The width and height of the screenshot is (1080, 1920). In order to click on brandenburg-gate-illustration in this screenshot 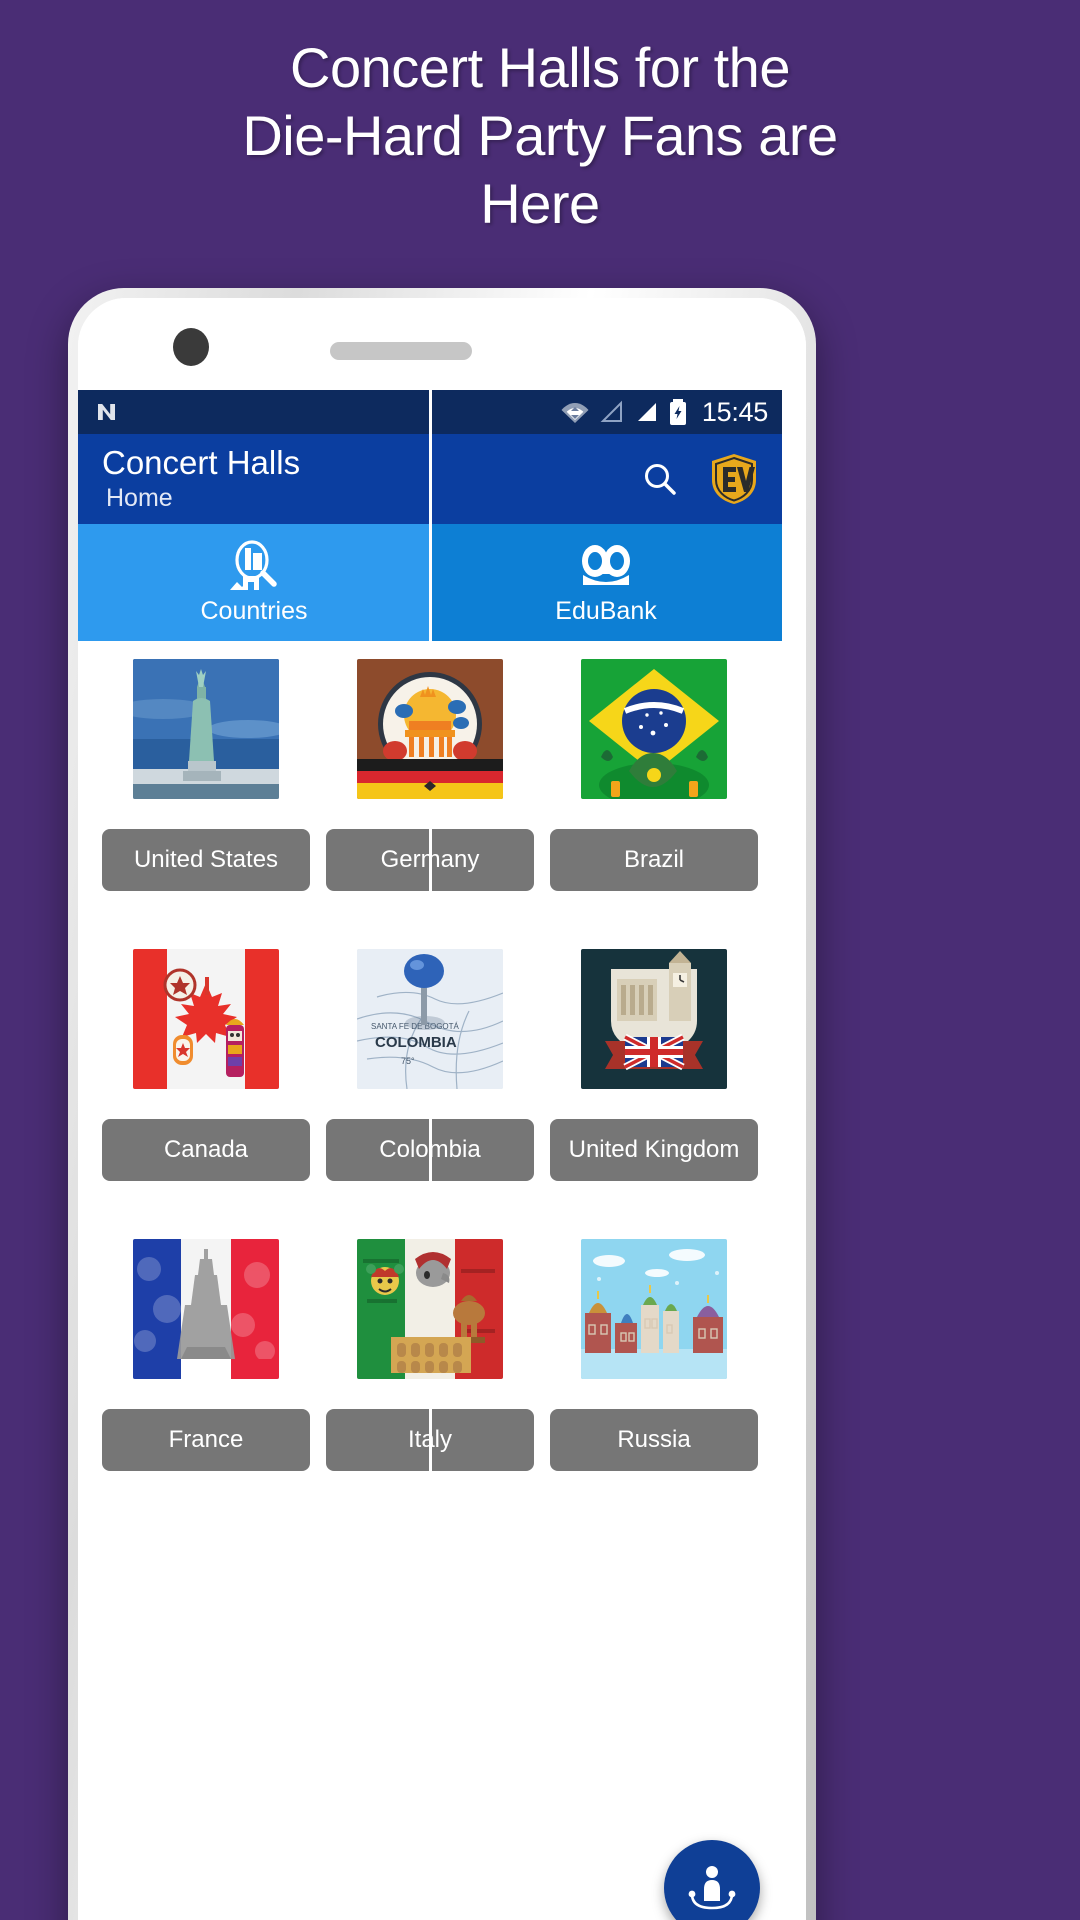, I will do `click(430, 729)`.